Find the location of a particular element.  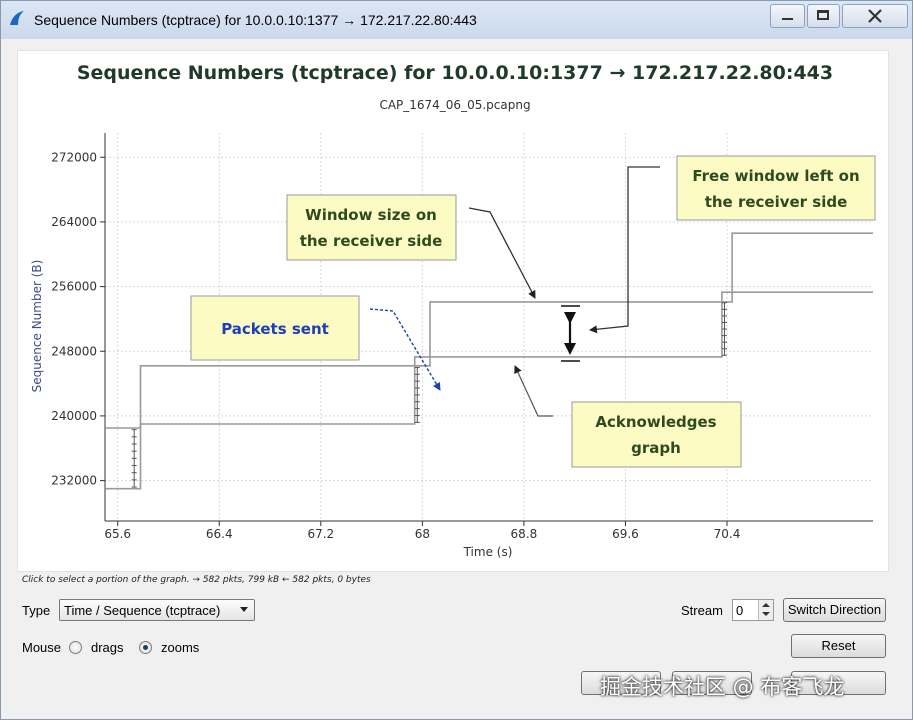

graph-type-select: Time / Sequence (tcptrace) is located at coordinates (157, 610).